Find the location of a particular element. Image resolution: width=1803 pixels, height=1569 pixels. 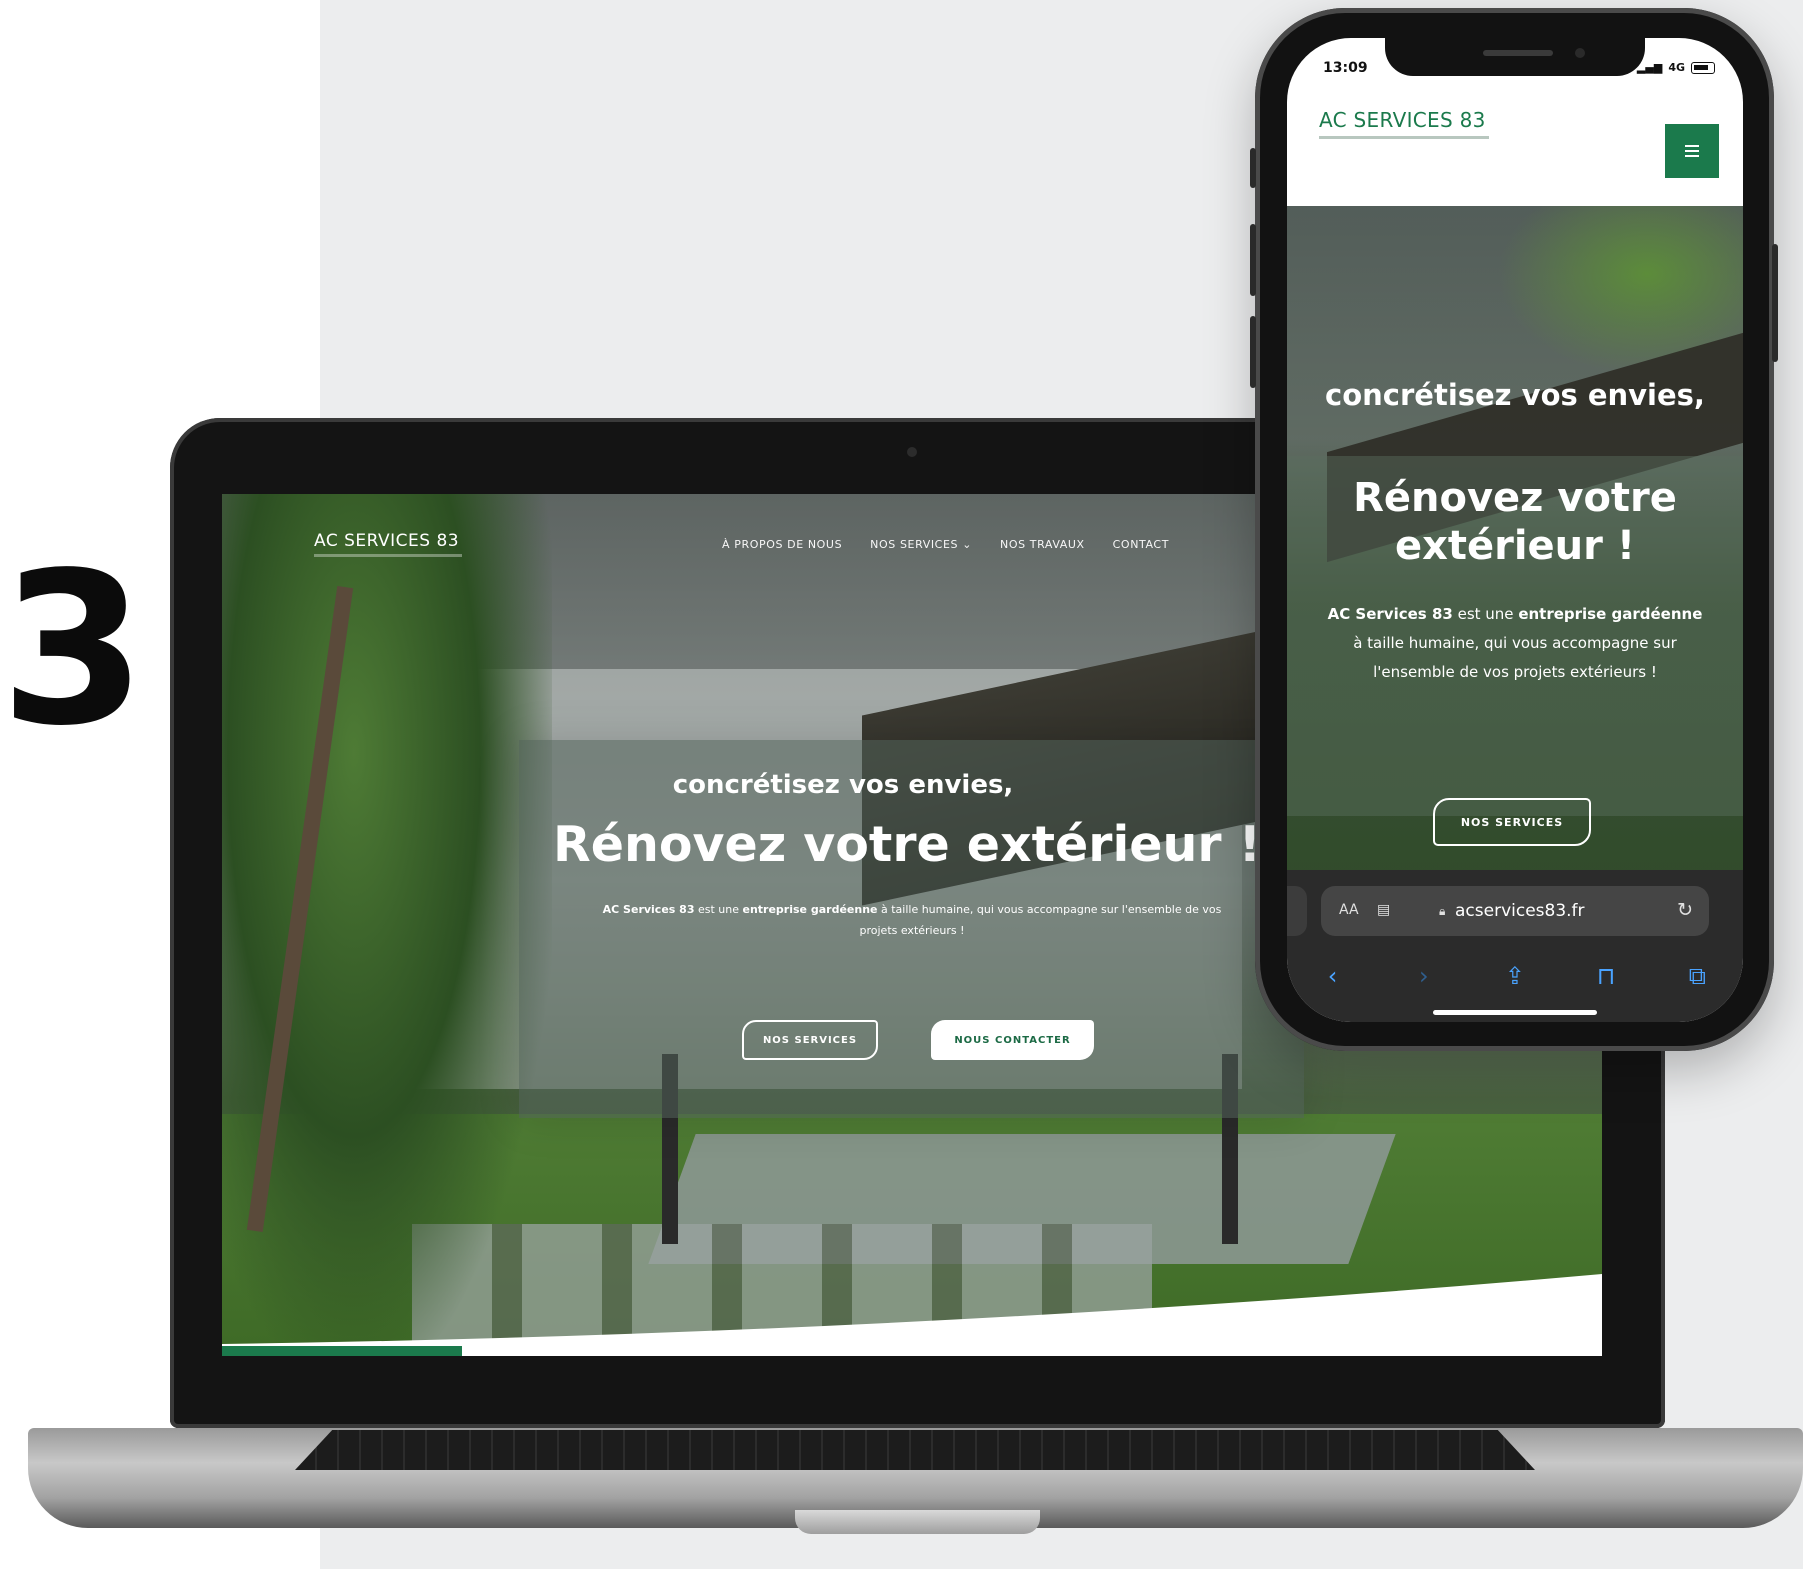

contact-button: NOUS CONTACTER is located at coordinates (1012, 1040).